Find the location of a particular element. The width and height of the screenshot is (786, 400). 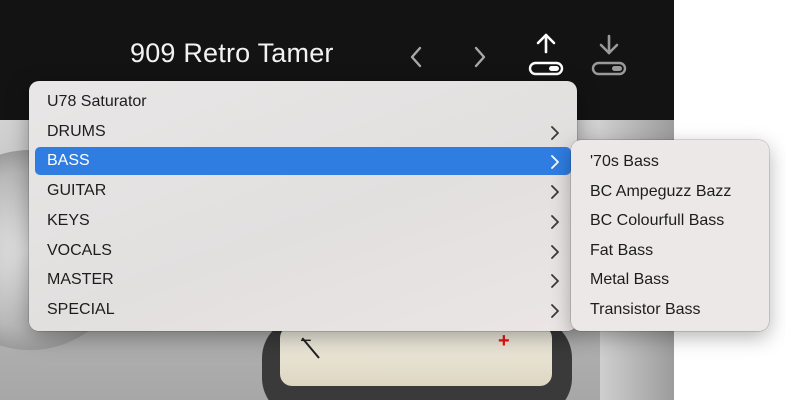

download-arrow-icon is located at coordinates (609, 55).